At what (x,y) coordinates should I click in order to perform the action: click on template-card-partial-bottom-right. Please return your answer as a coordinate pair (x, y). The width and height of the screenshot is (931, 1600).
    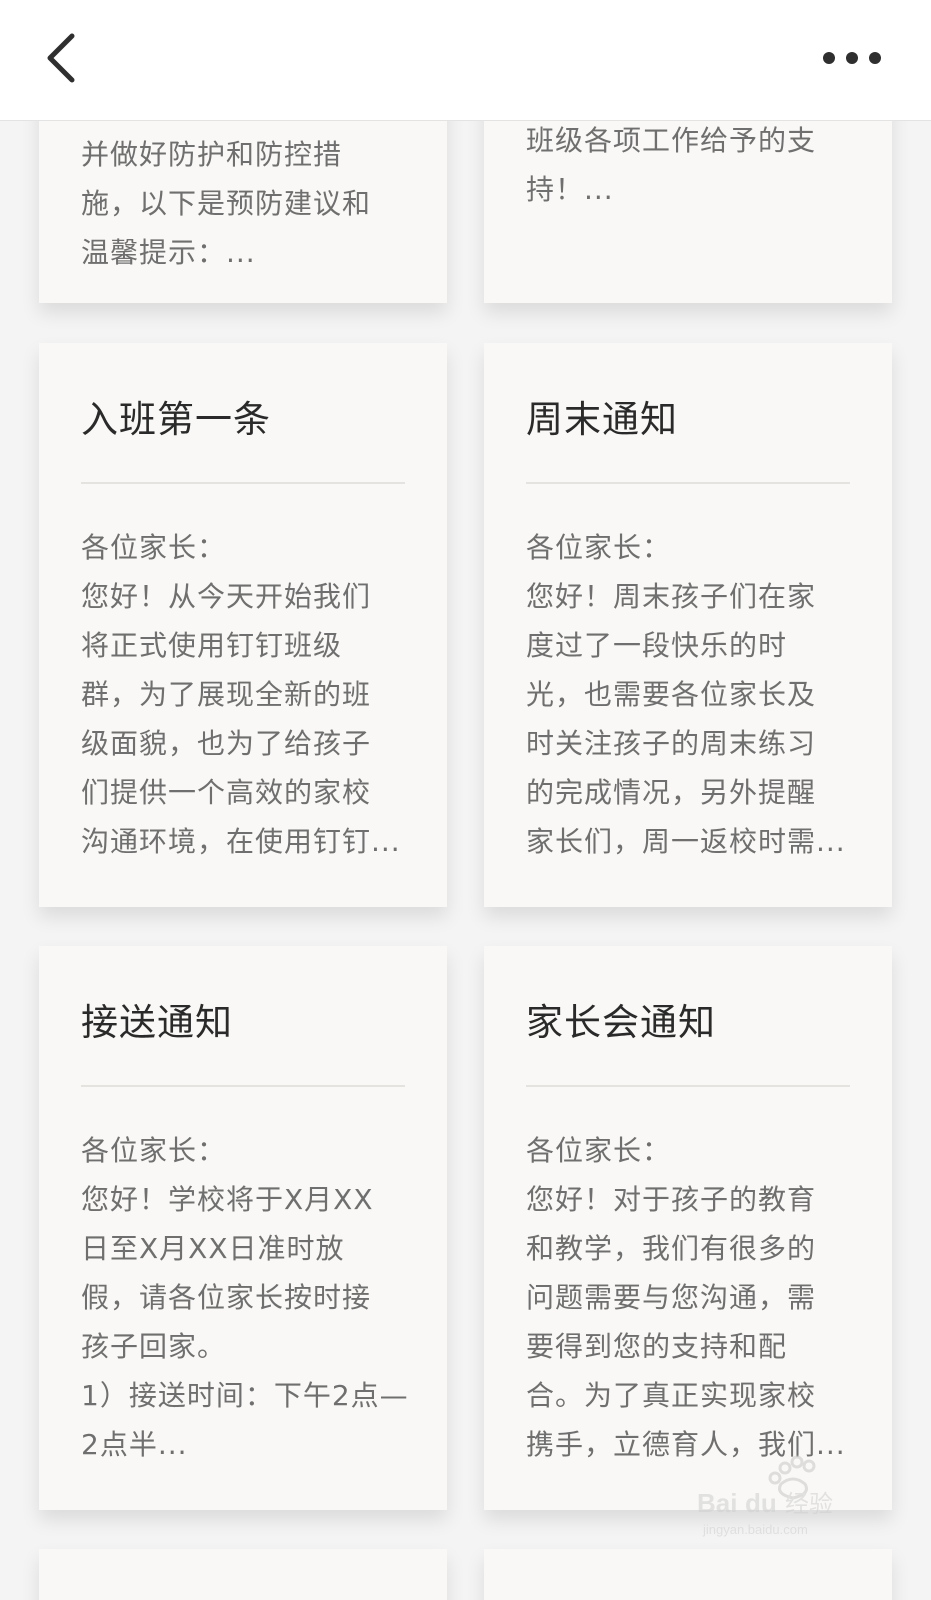
    Looking at the image, I should click on (688, 1574).